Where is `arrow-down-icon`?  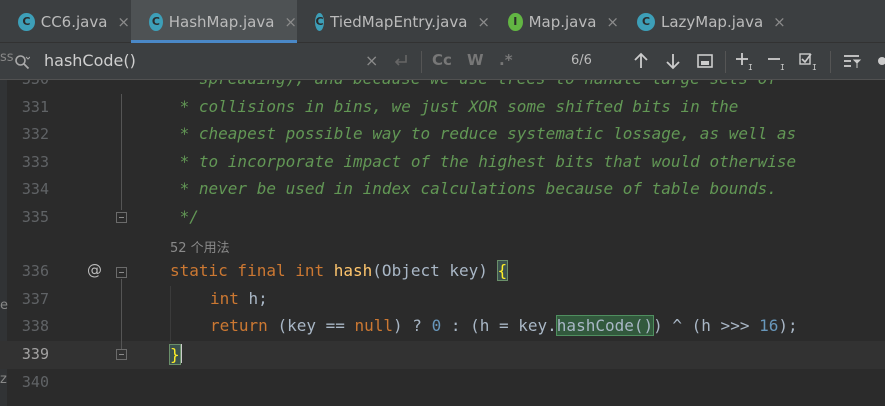 arrow-down-icon is located at coordinates (673, 61).